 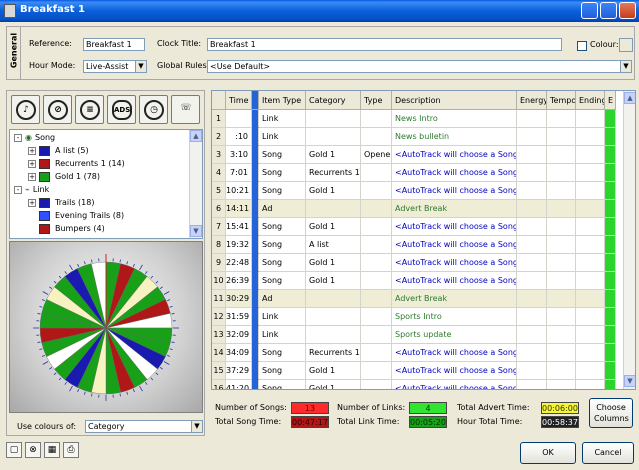 I want to click on description-cell: News Intro, so click(x=454, y=119).